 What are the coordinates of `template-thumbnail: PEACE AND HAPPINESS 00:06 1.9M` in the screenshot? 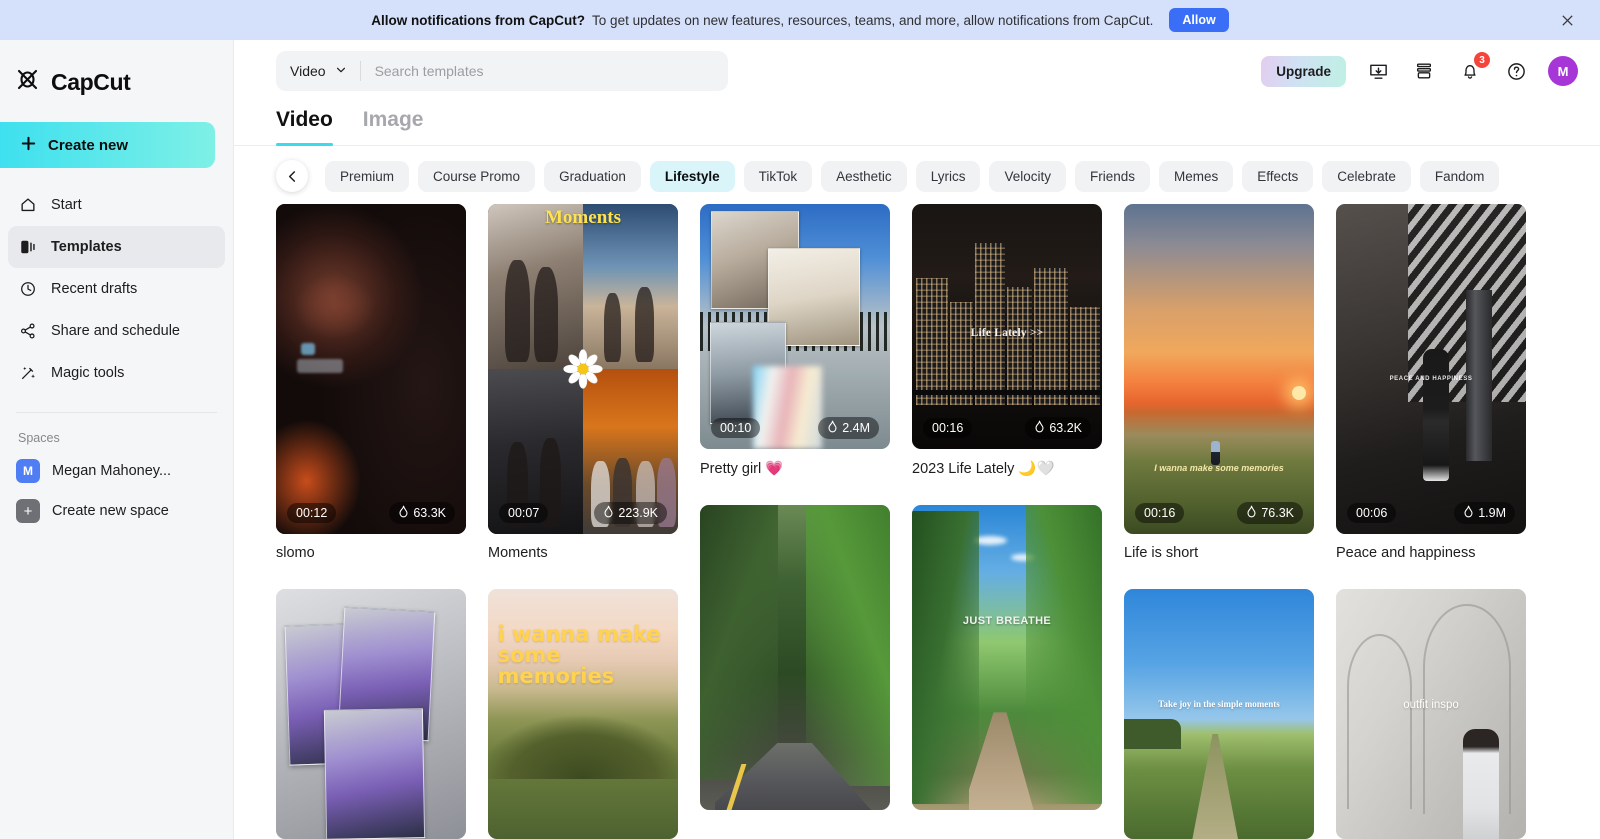 It's located at (1431, 369).